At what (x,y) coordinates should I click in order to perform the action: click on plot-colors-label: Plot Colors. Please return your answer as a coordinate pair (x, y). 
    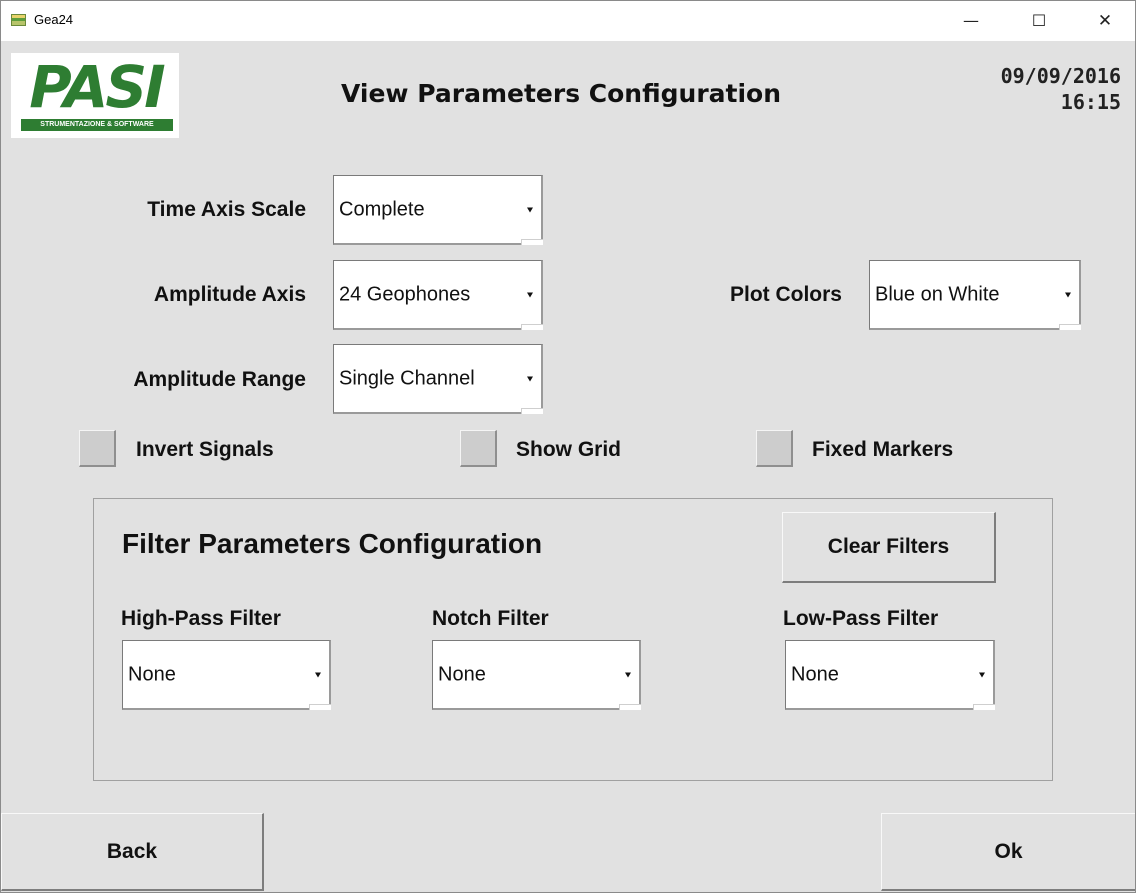
    Looking at the image, I should click on (785, 294).